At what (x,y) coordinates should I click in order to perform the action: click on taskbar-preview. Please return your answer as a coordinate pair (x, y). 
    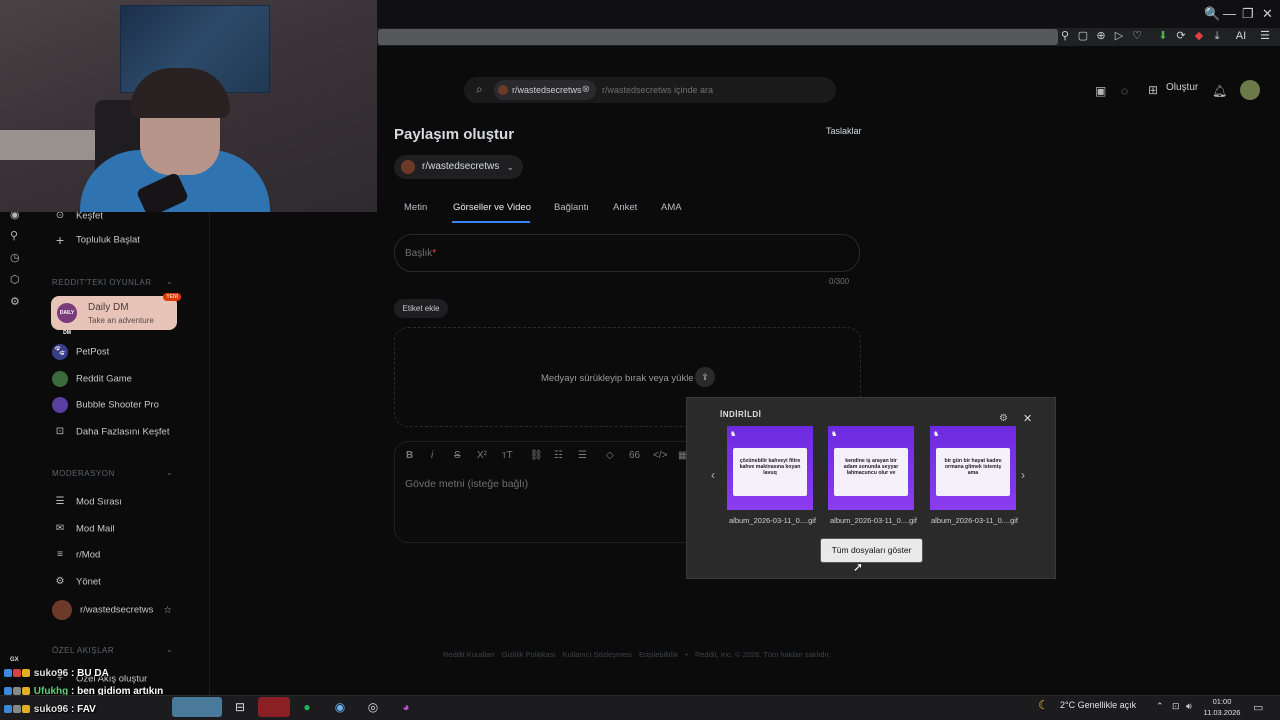
    Looking at the image, I should click on (197, 707).